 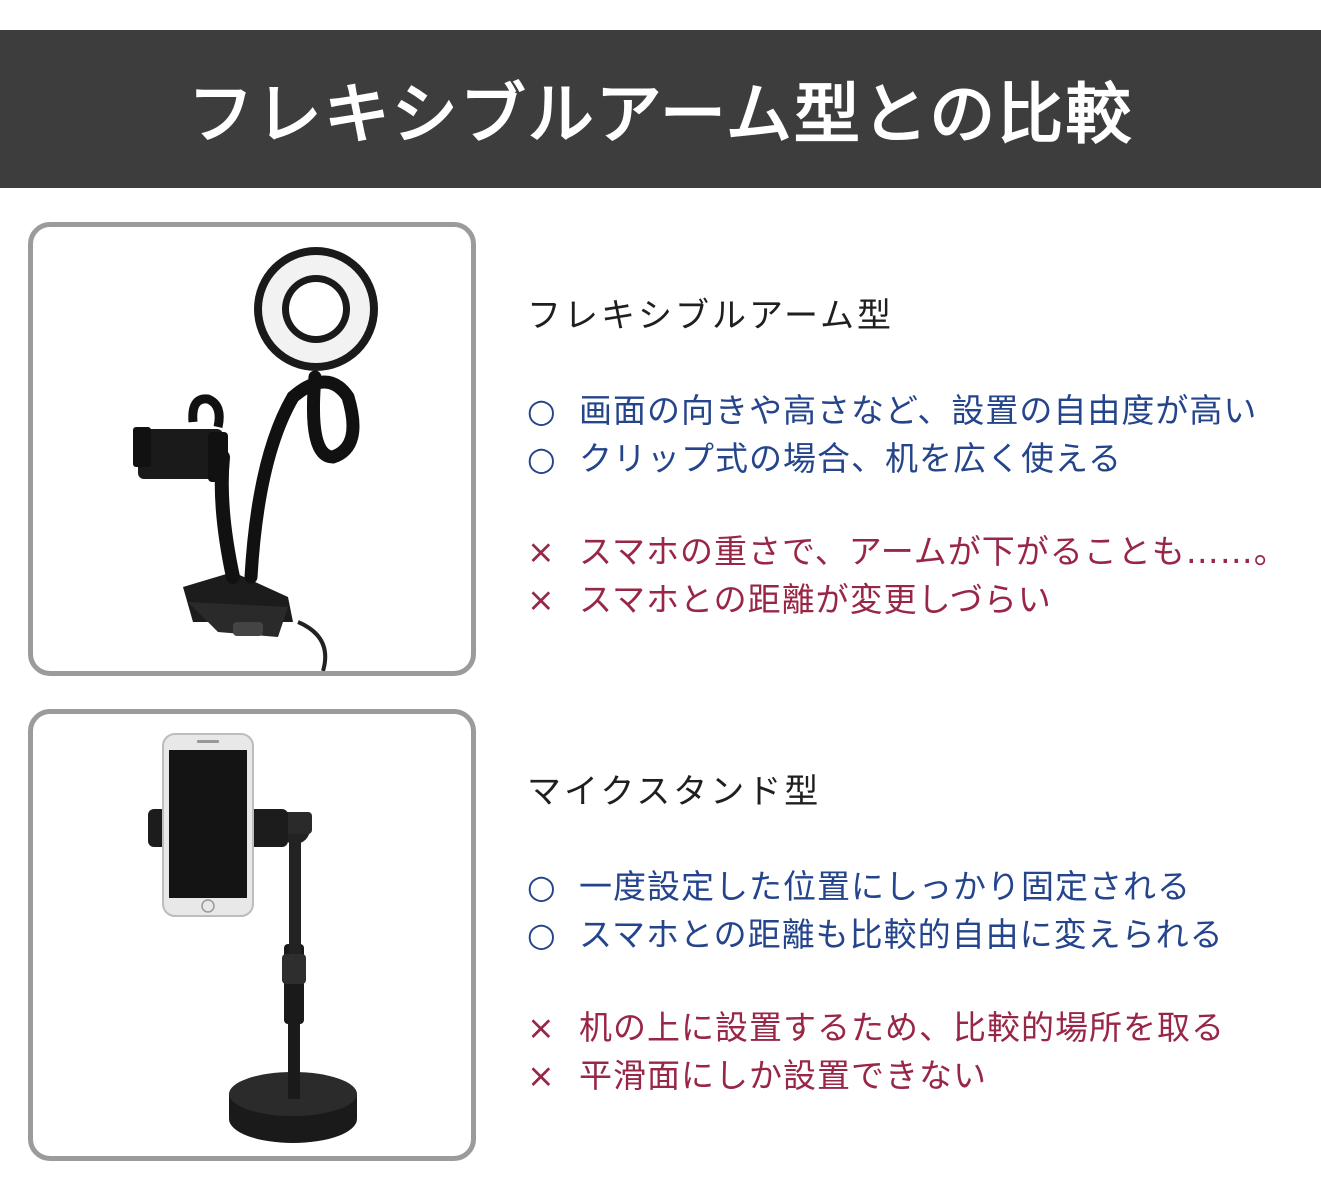 What do you see at coordinates (815, 599) in the screenshot?
I see `con-text: スマホとの距離が変更しづらい` at bounding box center [815, 599].